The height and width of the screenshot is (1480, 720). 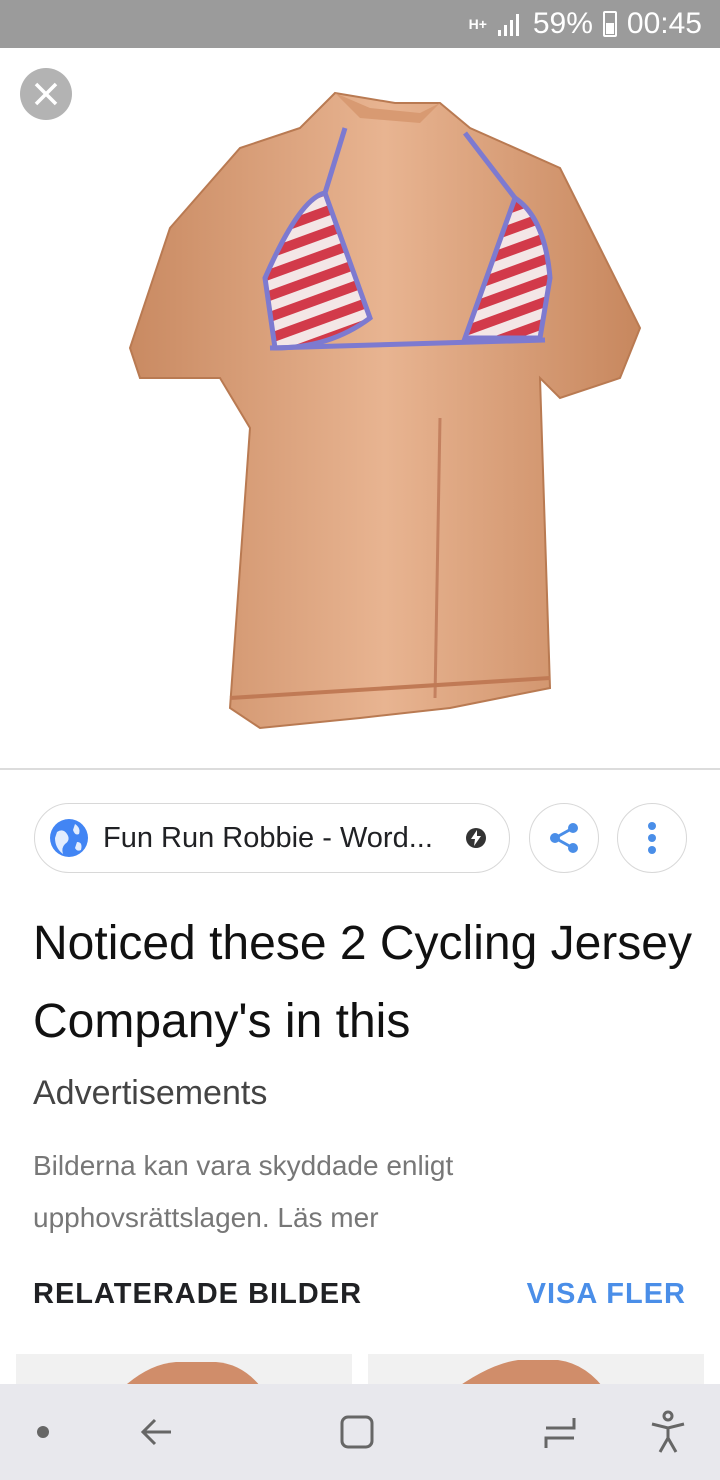 I want to click on more-options-button, so click(x=652, y=838).